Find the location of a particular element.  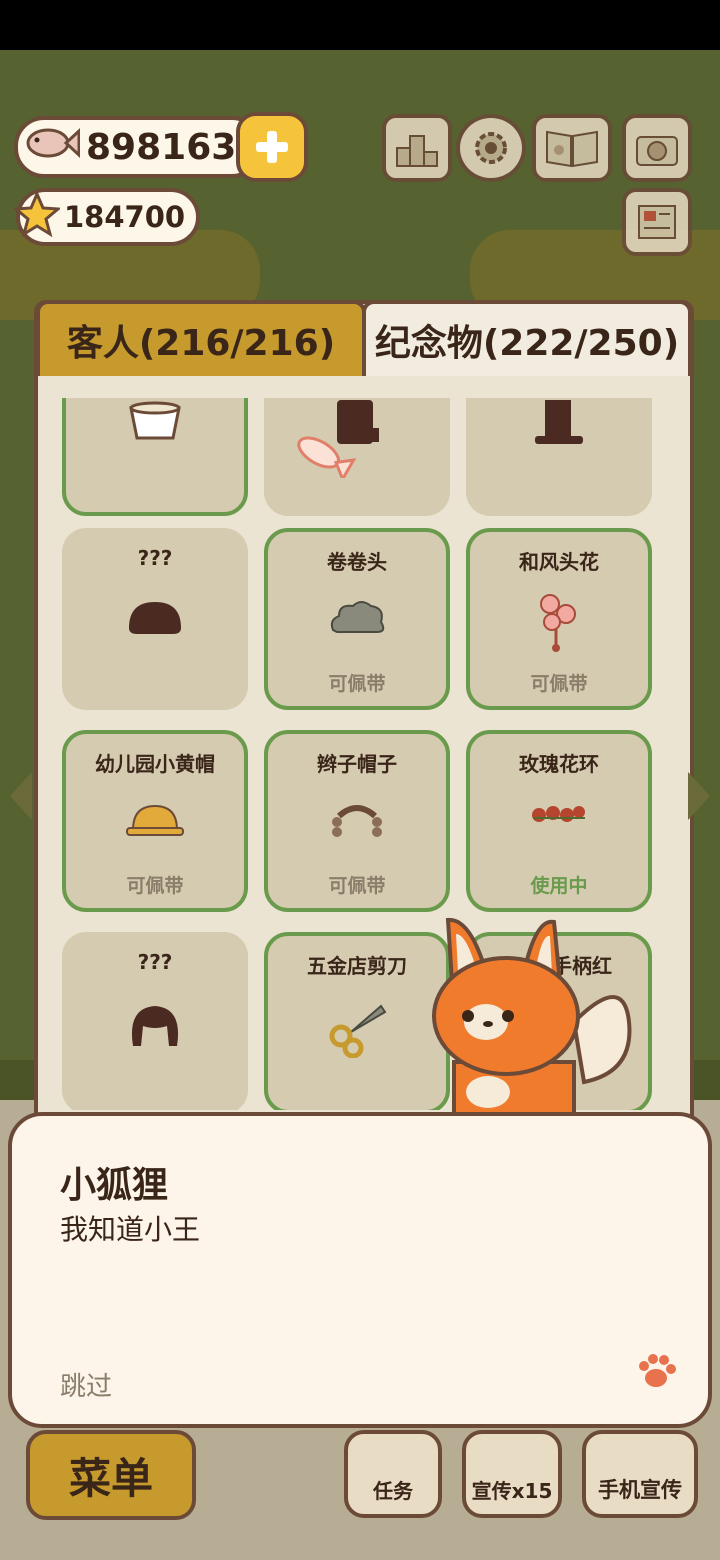

flower-hairpin-icon is located at coordinates (559, 624).